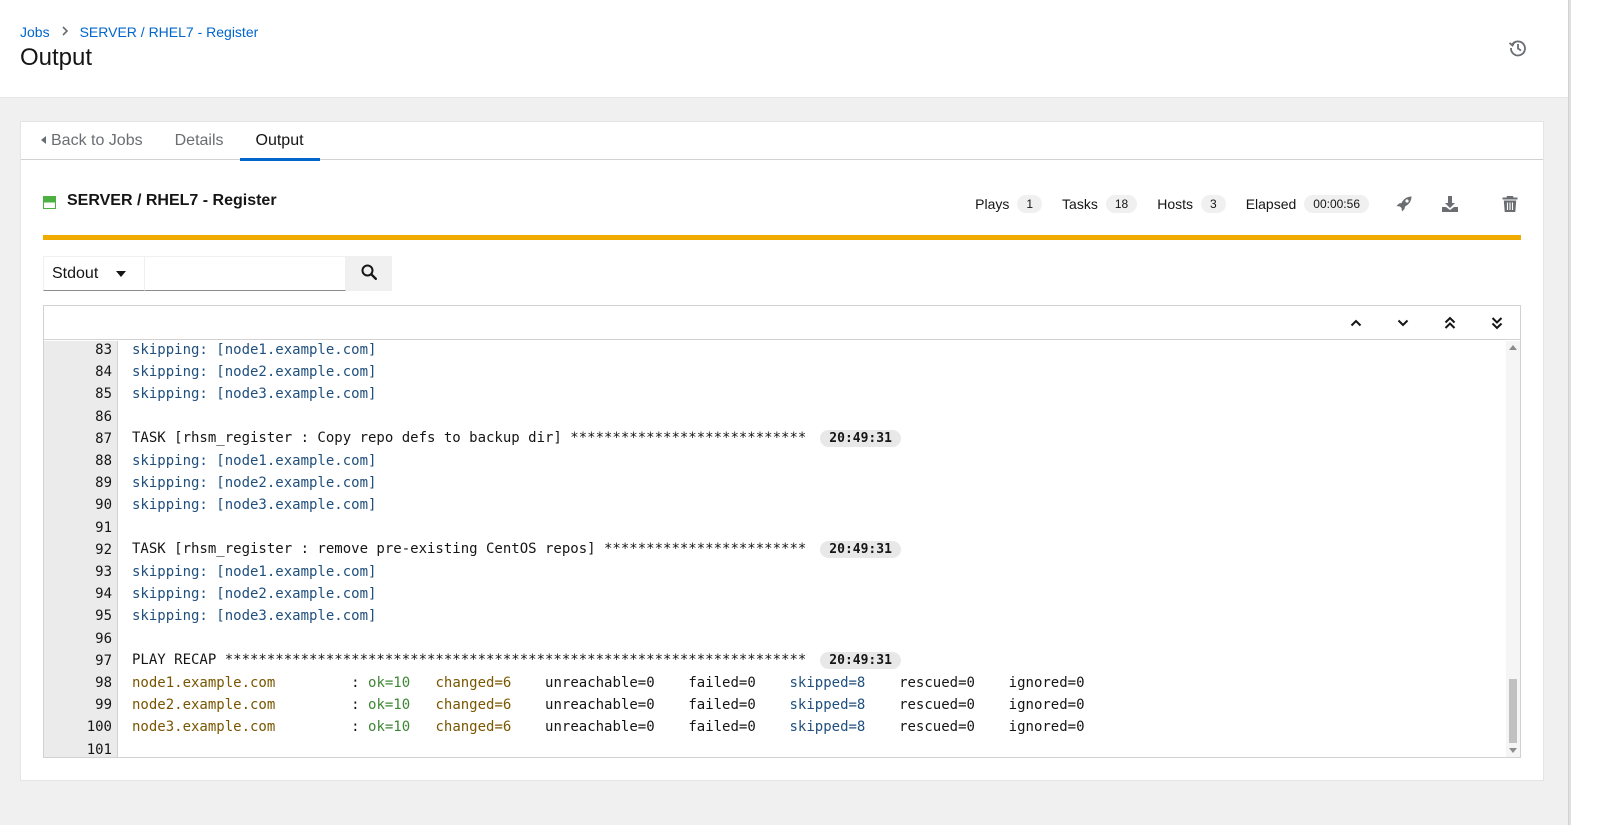 The image size is (1607, 825). Describe the element at coordinates (1404, 204) in the screenshot. I see `rocket-icon` at that location.